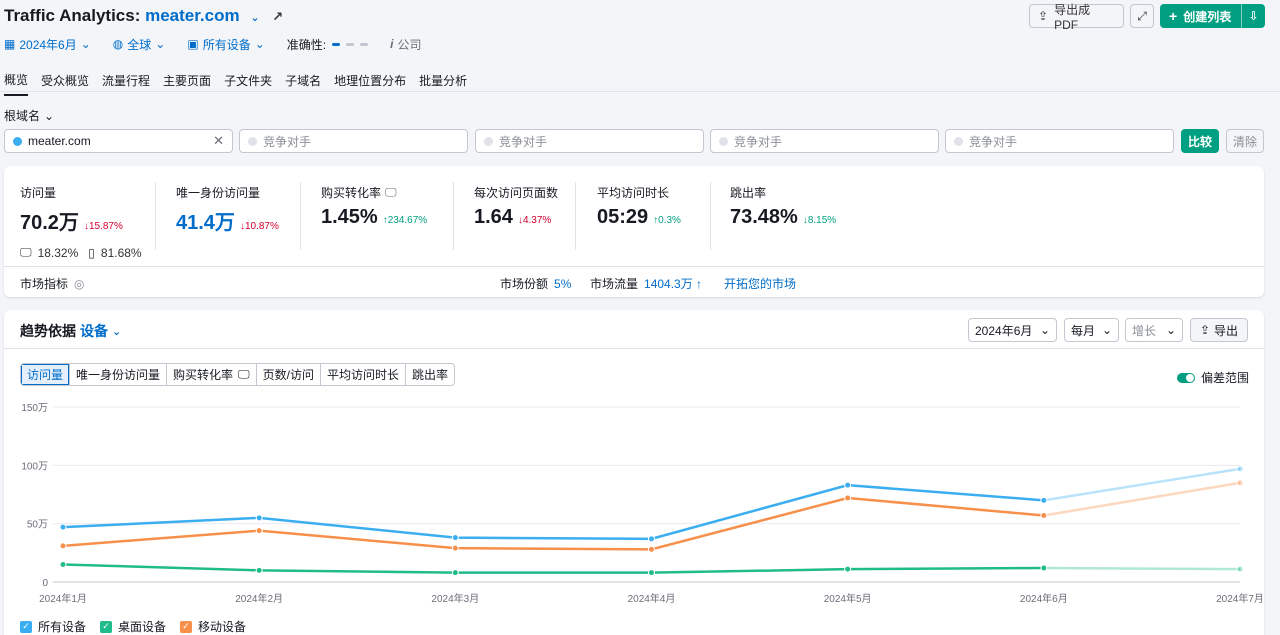 The image size is (1280, 635). What do you see at coordinates (1154, 330) in the screenshot?
I see `trend-growth-select: 增长 ⌄` at bounding box center [1154, 330].